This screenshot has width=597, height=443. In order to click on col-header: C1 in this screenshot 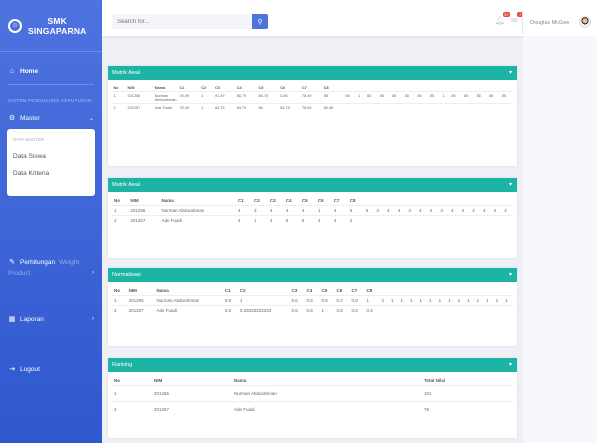, I will do `click(182, 87)`.